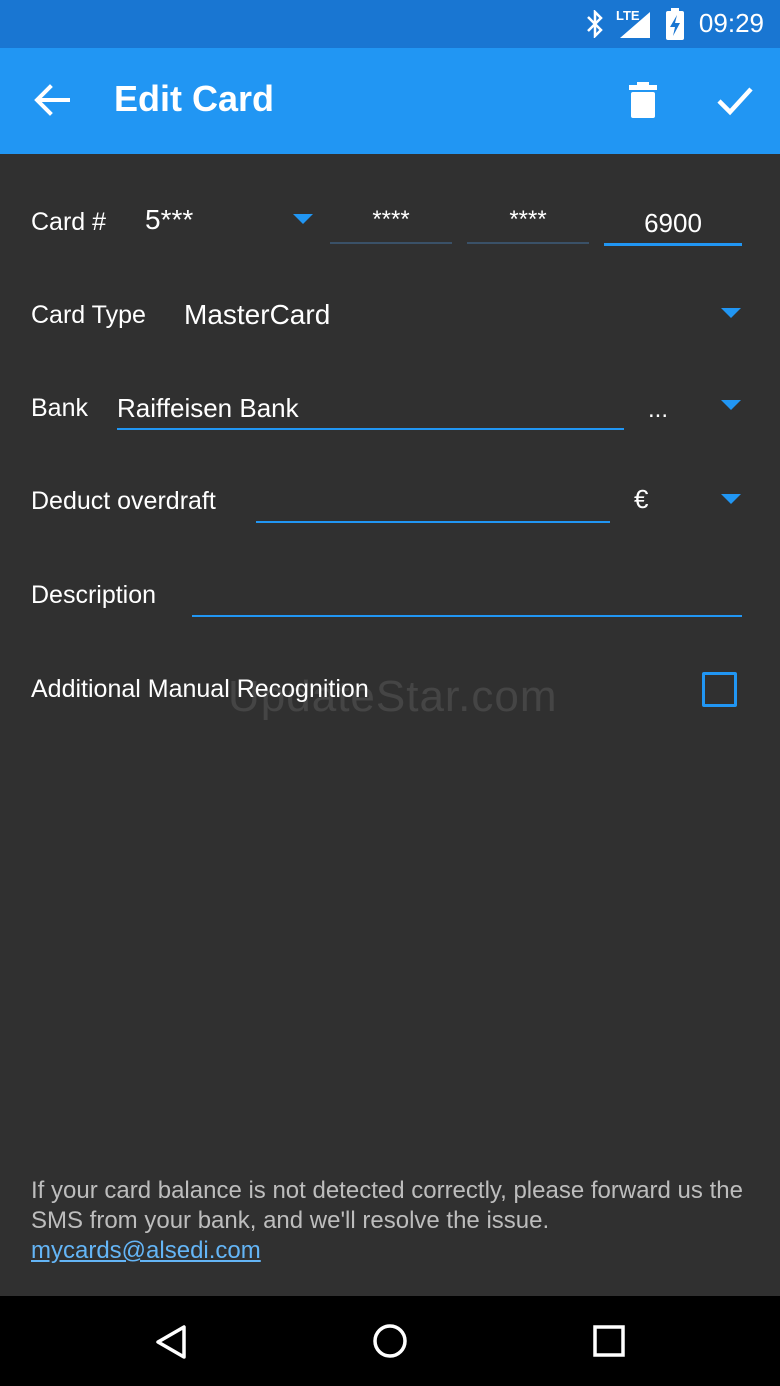 The height and width of the screenshot is (1386, 780). I want to click on clock: 09:29, so click(731, 23).